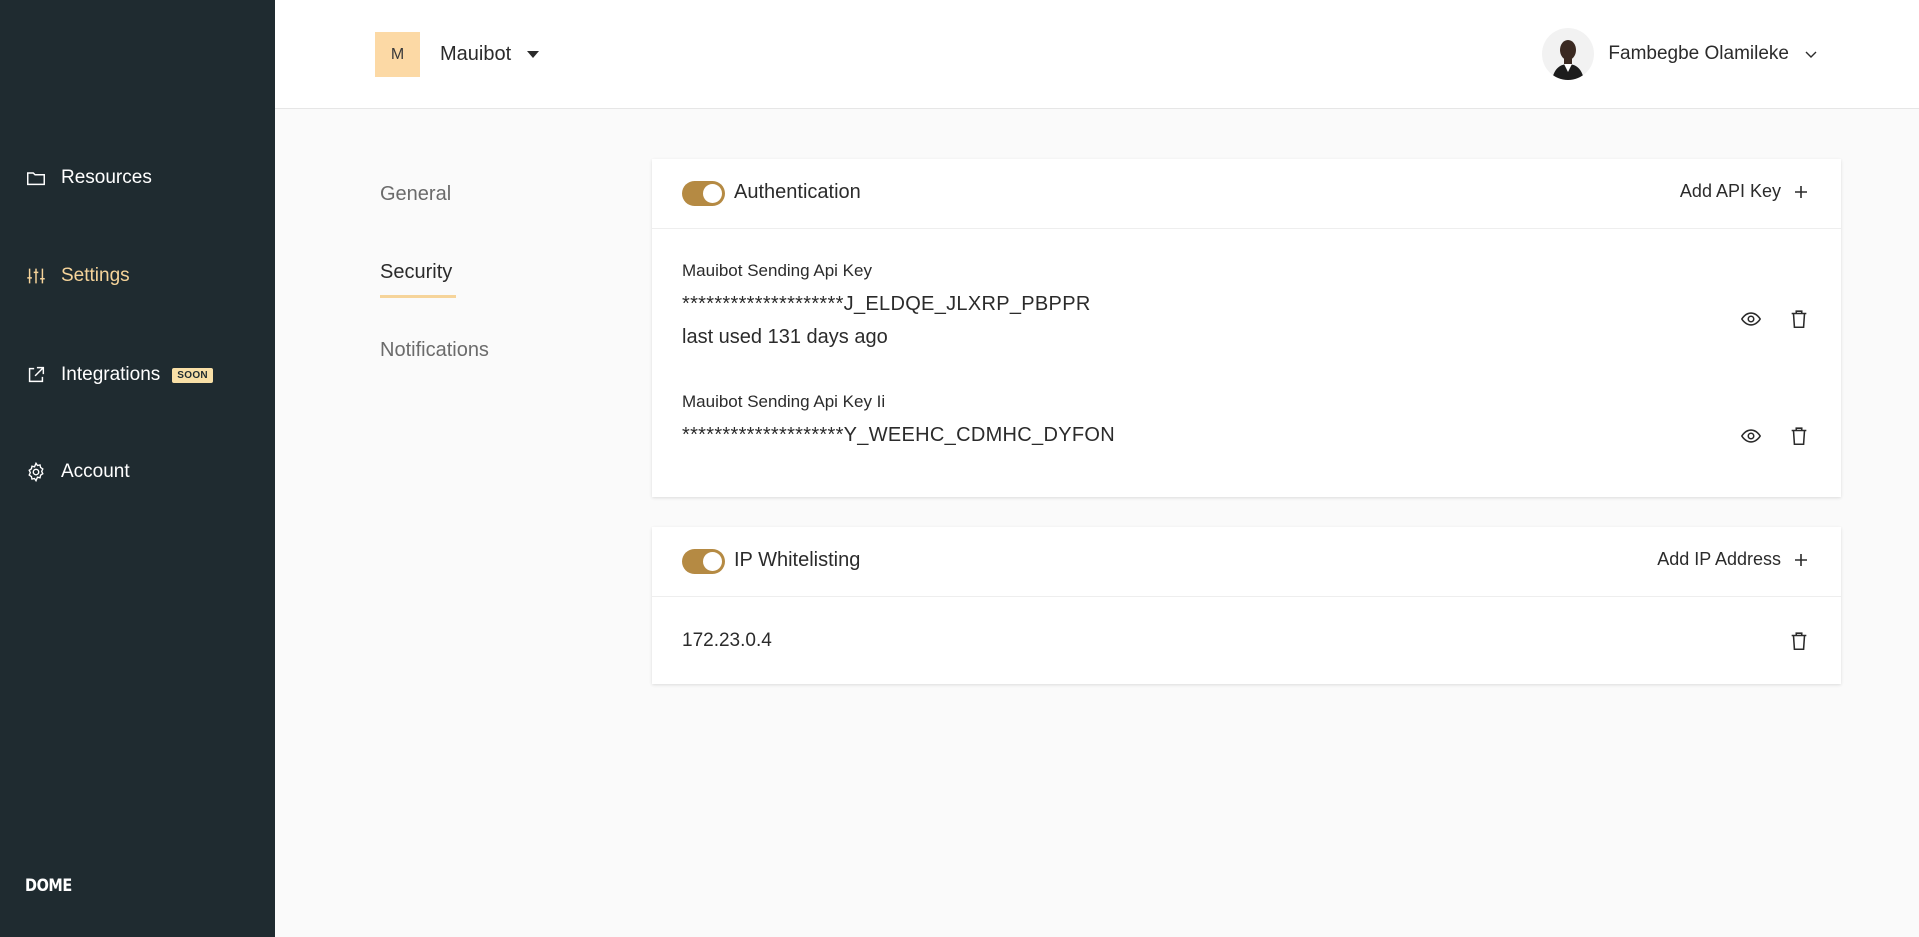  Describe the element at coordinates (192, 375) in the screenshot. I see `soon-badge: SOON` at that location.